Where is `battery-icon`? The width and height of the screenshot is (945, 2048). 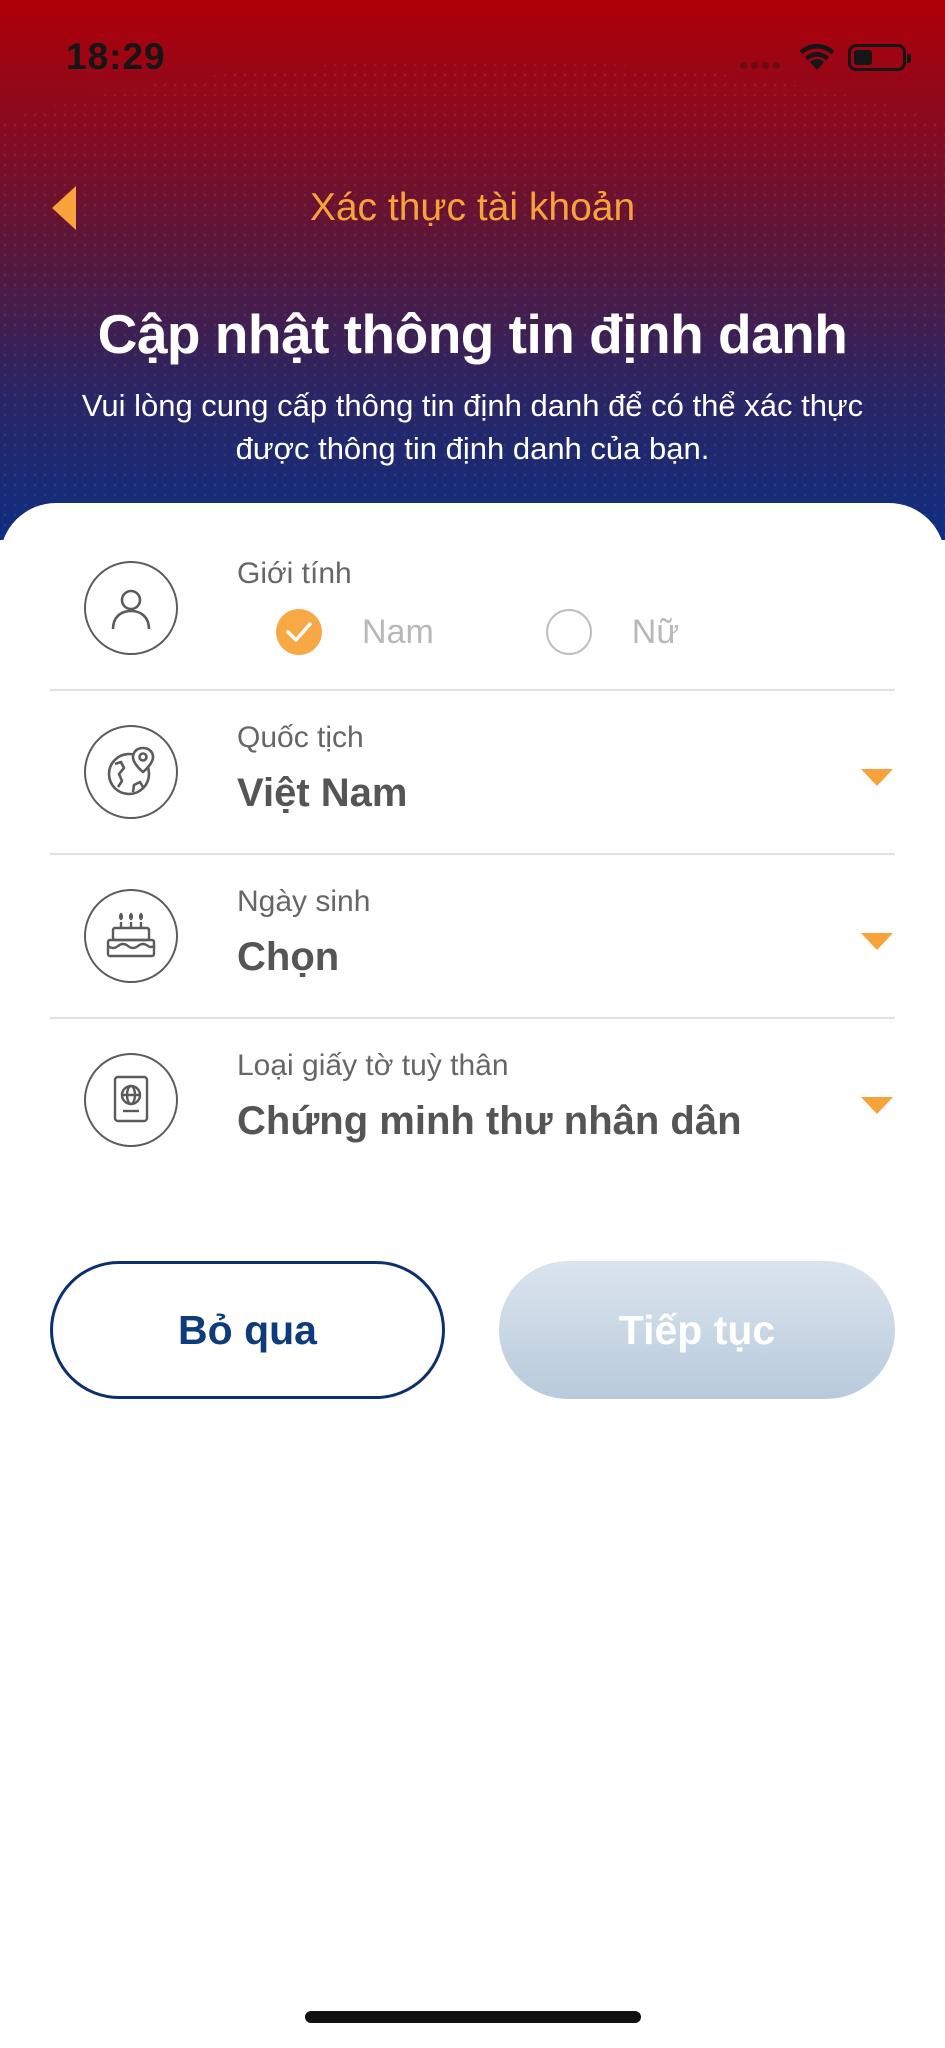 battery-icon is located at coordinates (879, 57).